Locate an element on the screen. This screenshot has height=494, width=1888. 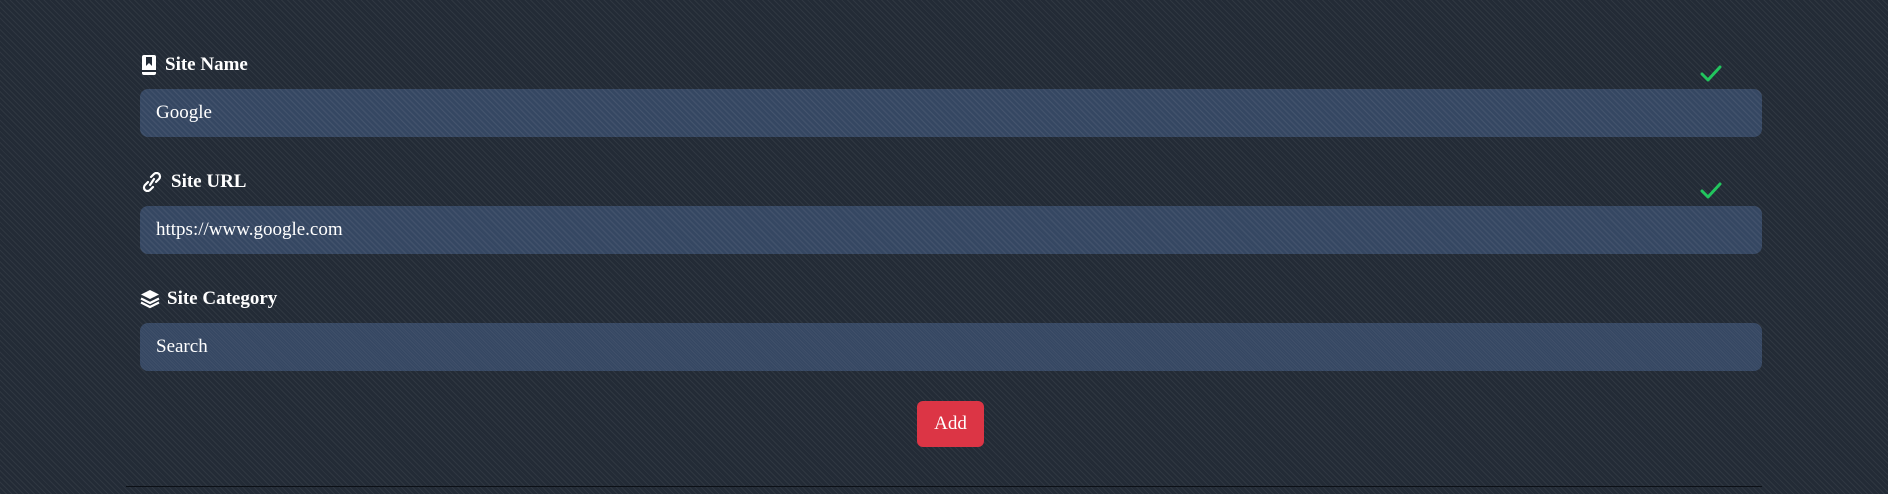
site-category-input-wrap is located at coordinates (951, 347).